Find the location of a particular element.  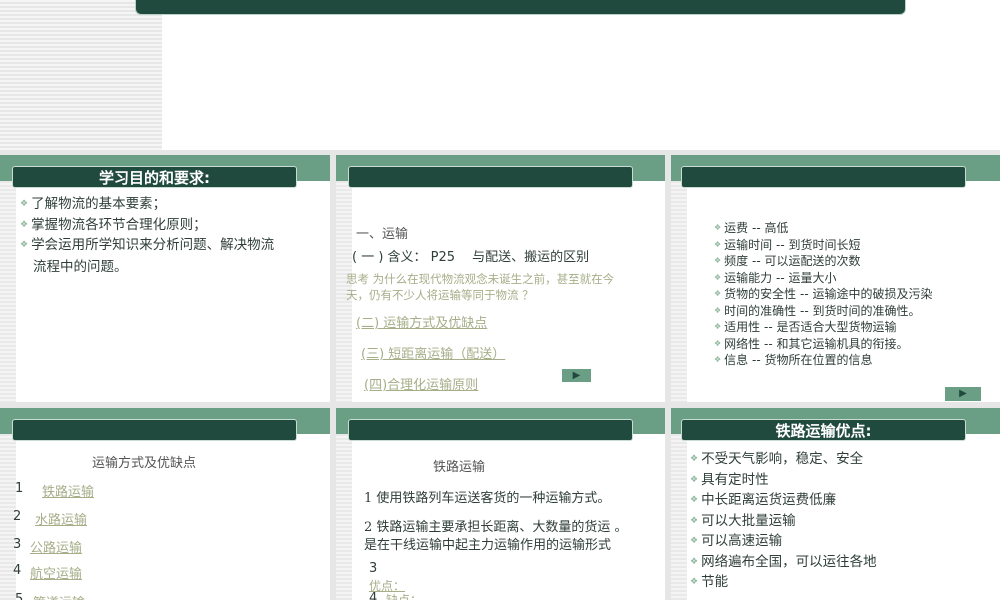

paragraph: 2 铁路运输主要承担长距离、大数量的货运 。 is located at coordinates (496, 527).